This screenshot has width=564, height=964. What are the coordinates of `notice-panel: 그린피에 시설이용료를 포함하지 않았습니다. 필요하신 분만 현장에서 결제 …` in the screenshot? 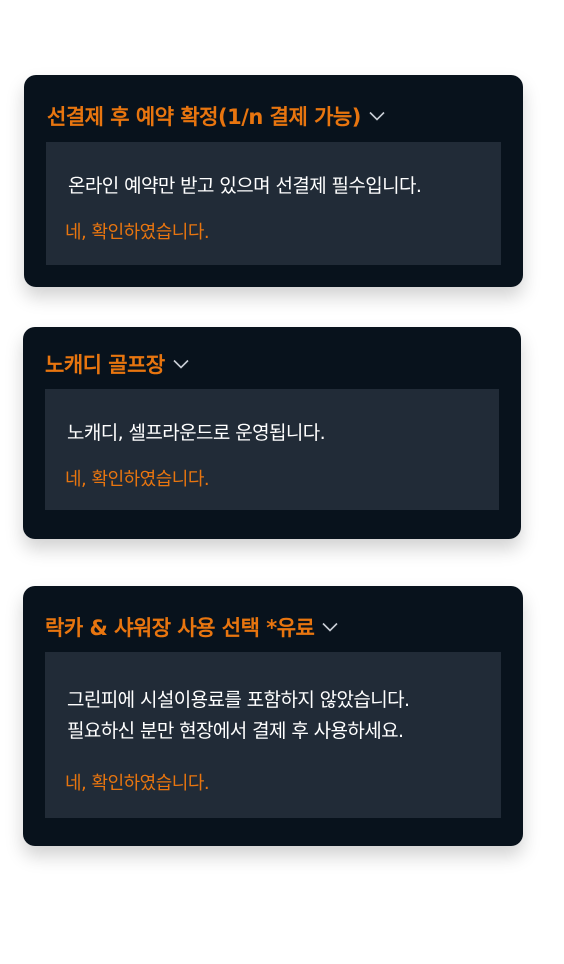 It's located at (273, 735).